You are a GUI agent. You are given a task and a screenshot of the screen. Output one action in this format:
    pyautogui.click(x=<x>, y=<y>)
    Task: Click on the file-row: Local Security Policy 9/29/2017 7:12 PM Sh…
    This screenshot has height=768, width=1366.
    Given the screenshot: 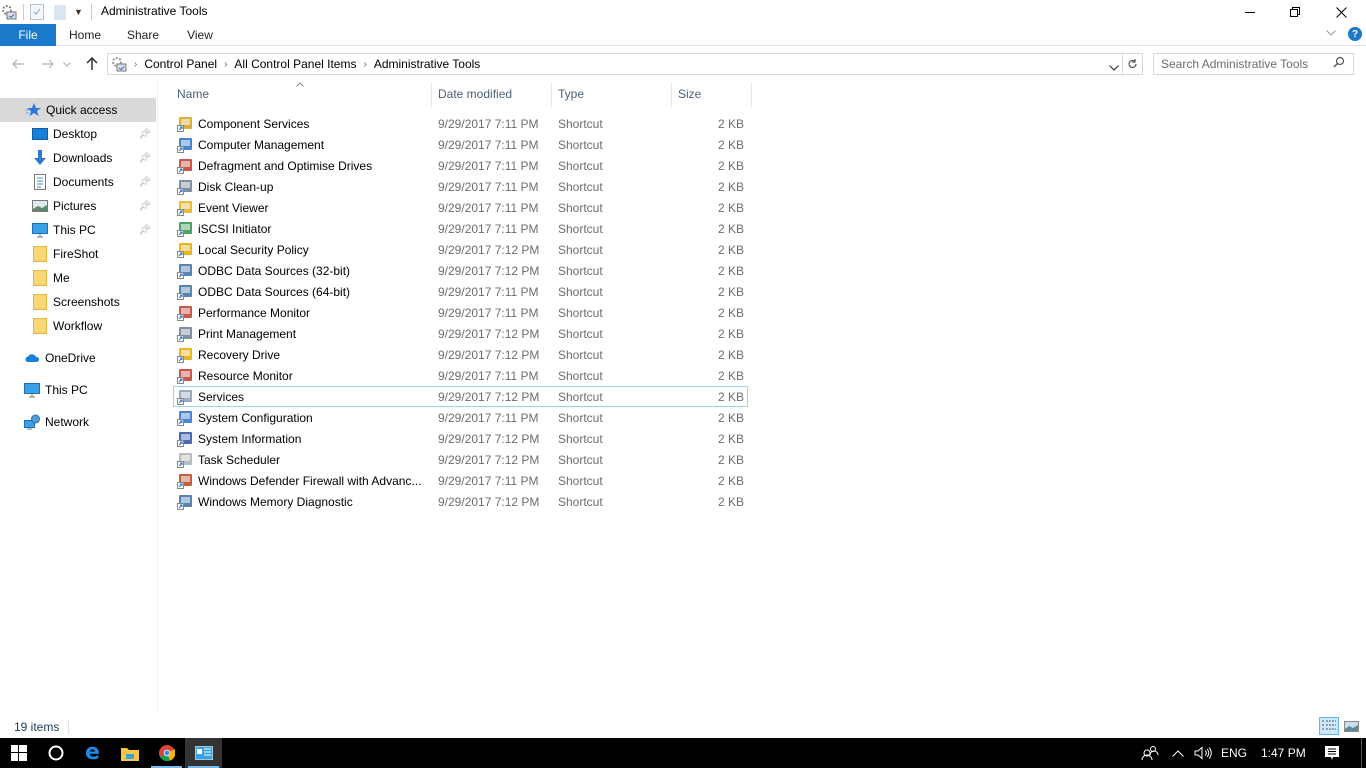 What is the action you would take?
    pyautogui.click(x=460, y=249)
    